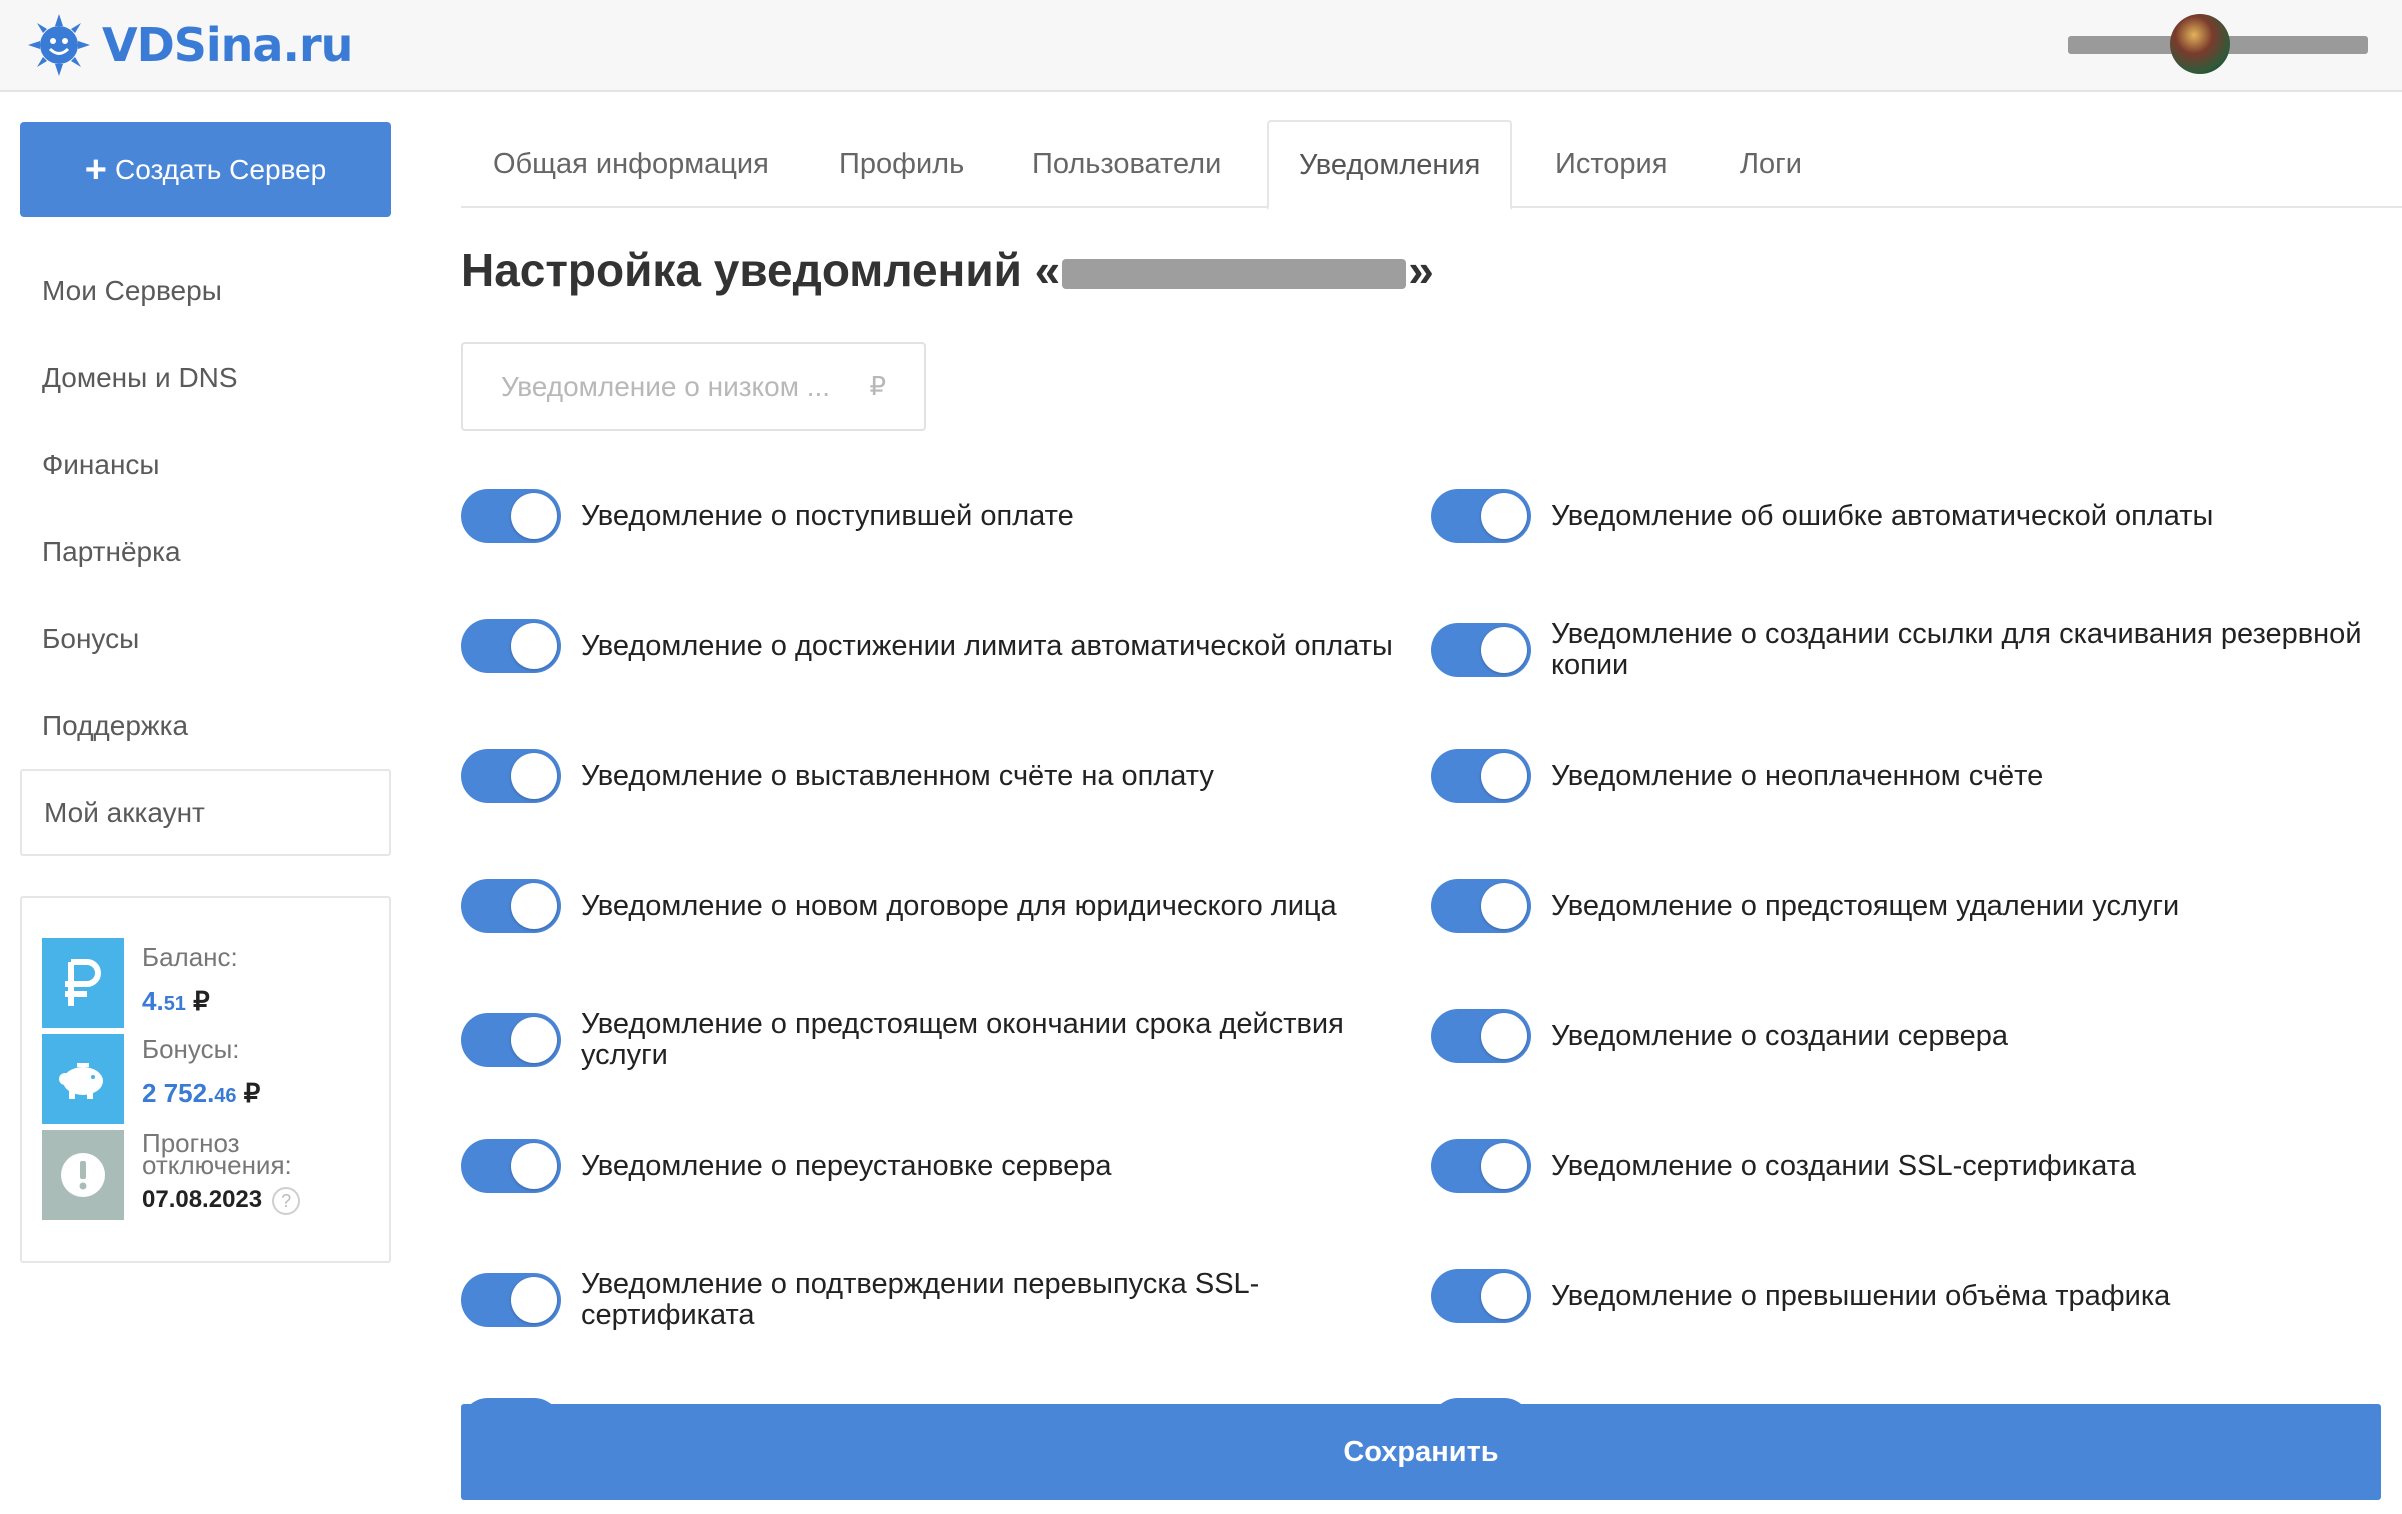 The image size is (2402, 1514). What do you see at coordinates (846, 1165) in the screenshot?
I see `toggle-label: Уведомление о переустановке сервера` at bounding box center [846, 1165].